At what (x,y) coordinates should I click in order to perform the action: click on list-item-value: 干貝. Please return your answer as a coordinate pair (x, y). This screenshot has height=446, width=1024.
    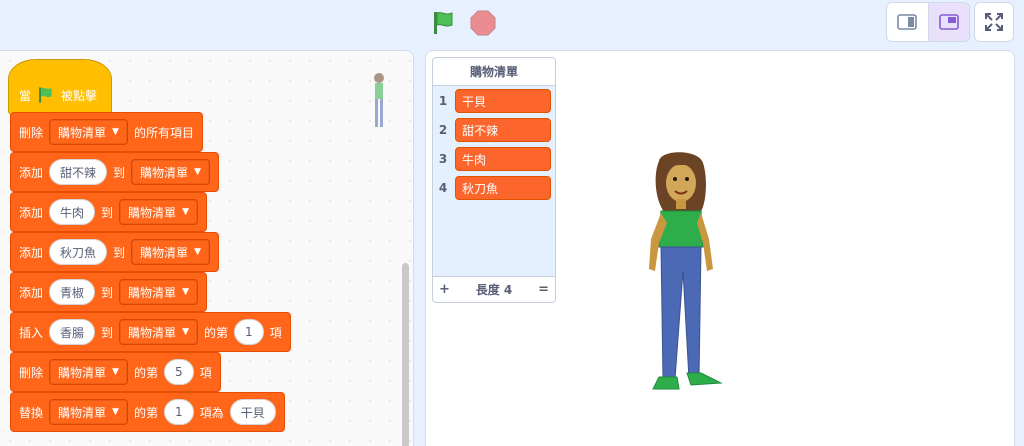
    Looking at the image, I should click on (503, 101).